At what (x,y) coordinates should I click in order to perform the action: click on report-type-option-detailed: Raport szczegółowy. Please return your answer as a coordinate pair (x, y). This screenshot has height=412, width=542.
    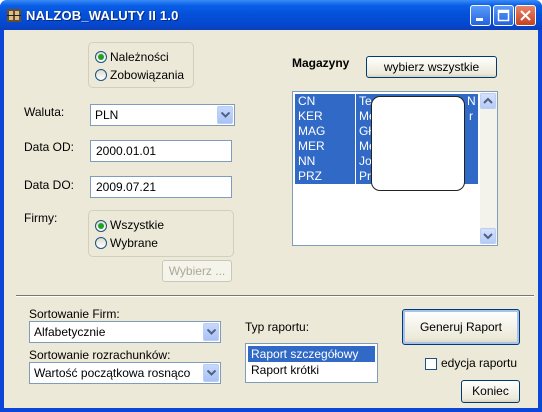
    Looking at the image, I should click on (311, 354).